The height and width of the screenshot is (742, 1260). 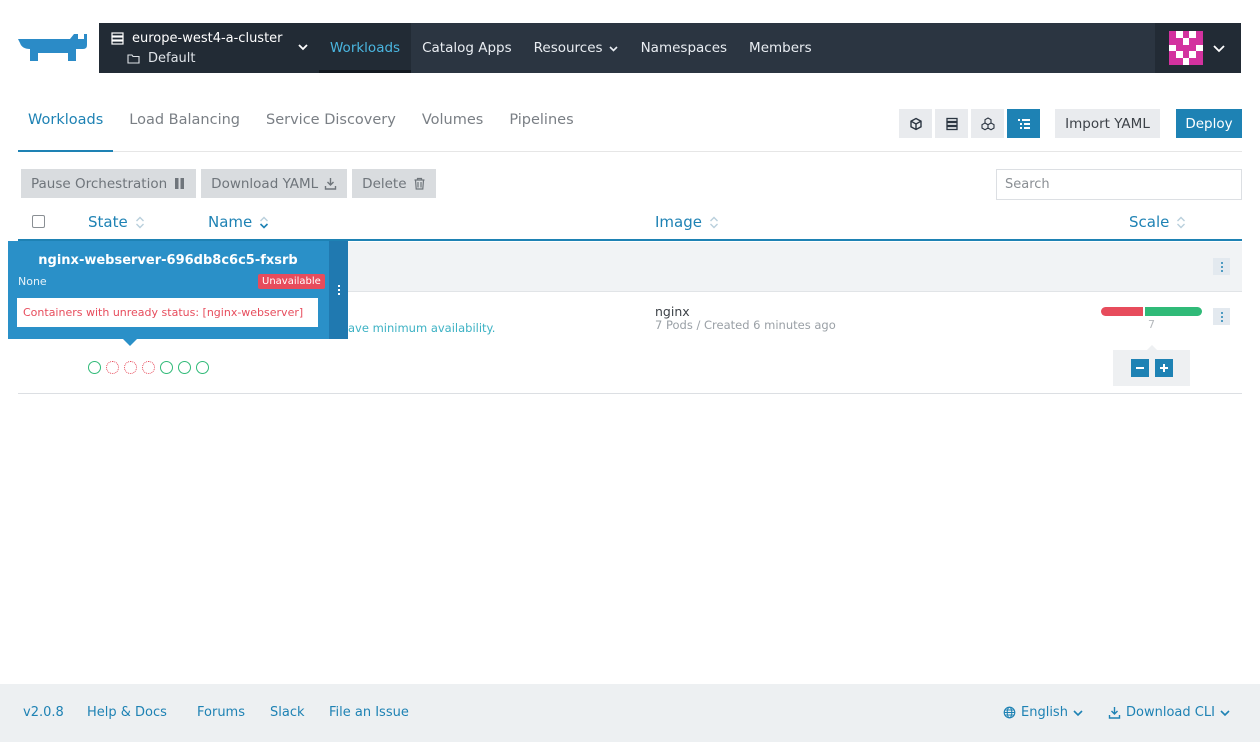 I want to click on column-state-label: State, so click(x=108, y=222).